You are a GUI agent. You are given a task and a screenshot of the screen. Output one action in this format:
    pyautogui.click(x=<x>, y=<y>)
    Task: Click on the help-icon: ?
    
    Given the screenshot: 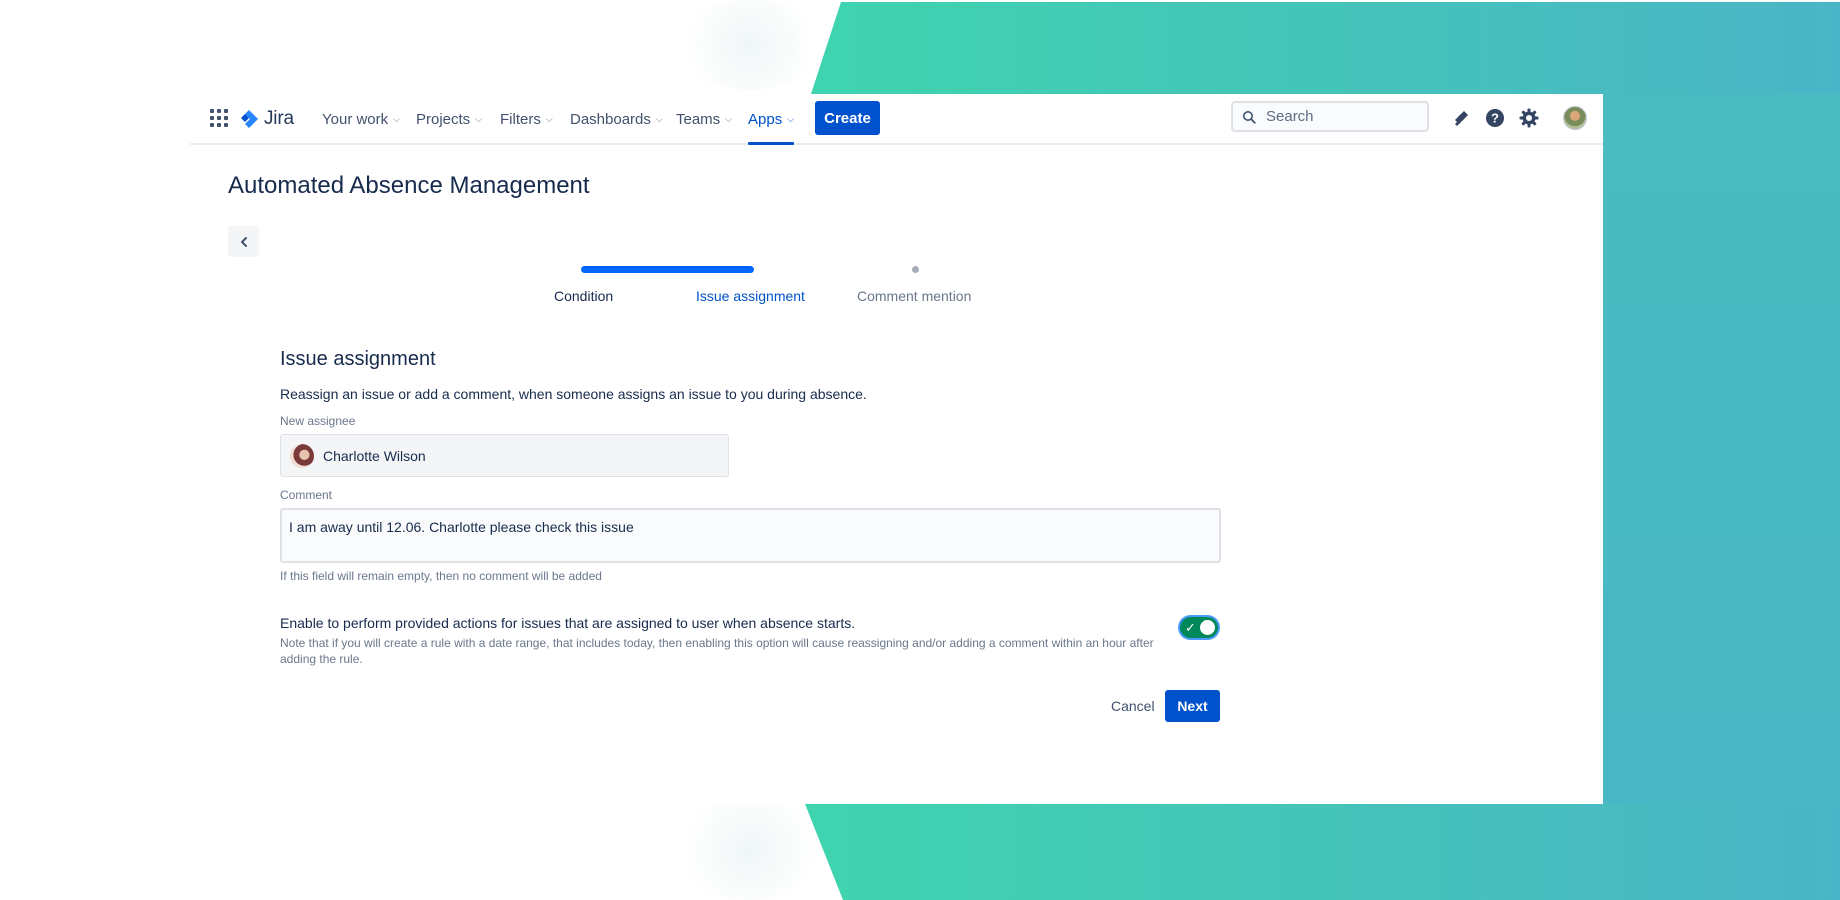 What is the action you would take?
    pyautogui.click(x=1495, y=118)
    